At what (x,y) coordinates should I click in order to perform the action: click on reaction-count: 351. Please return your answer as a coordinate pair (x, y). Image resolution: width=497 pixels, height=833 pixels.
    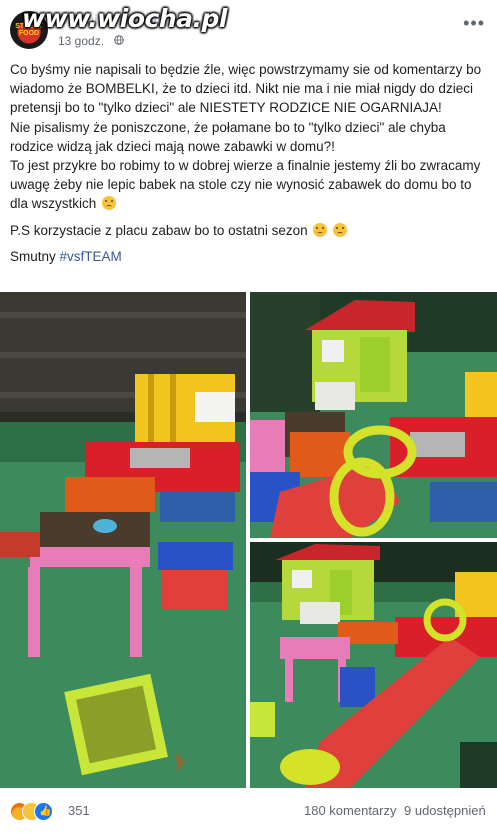
    Looking at the image, I should click on (79, 810).